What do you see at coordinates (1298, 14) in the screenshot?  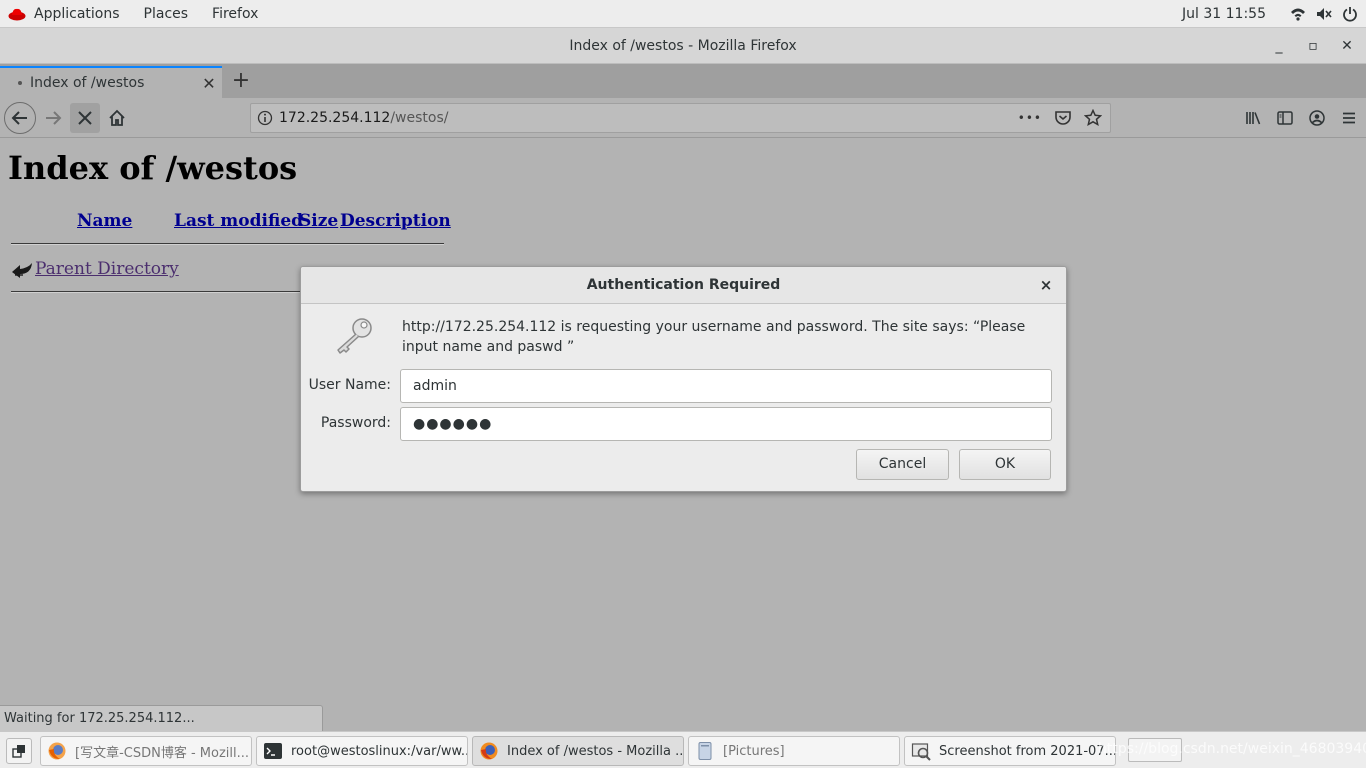 I see `wifi-icon` at bounding box center [1298, 14].